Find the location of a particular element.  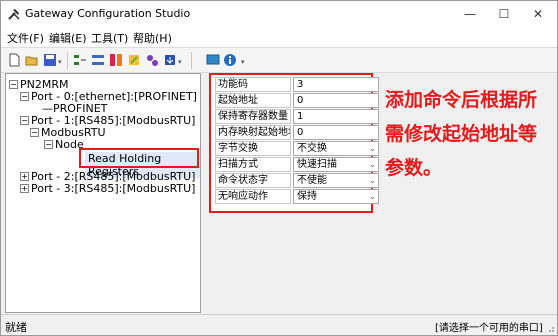

property-row: 字节交换 不交换 ⌄ is located at coordinates (297, 148).